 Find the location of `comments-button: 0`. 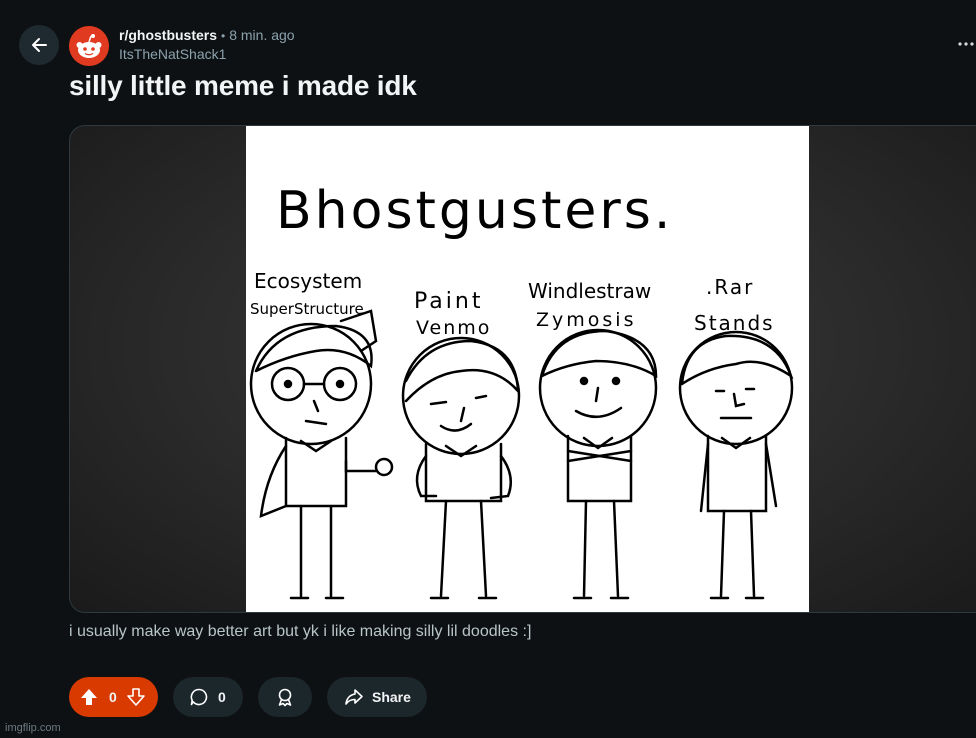

comments-button: 0 is located at coordinates (208, 697).